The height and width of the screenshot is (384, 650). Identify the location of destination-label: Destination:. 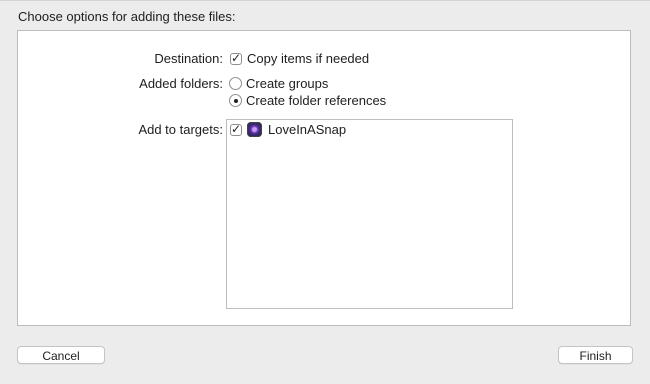
(188, 58).